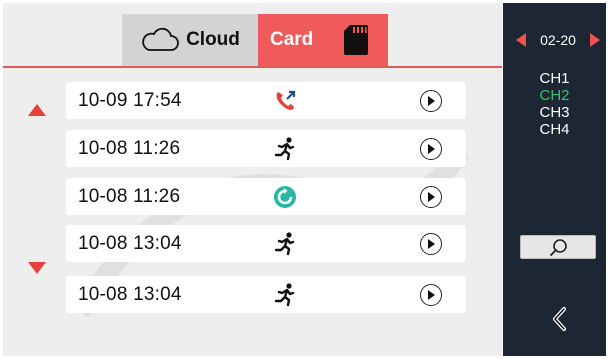 The height and width of the screenshot is (359, 609). Describe the element at coordinates (560, 319) in the screenshot. I see `back-icon` at that location.